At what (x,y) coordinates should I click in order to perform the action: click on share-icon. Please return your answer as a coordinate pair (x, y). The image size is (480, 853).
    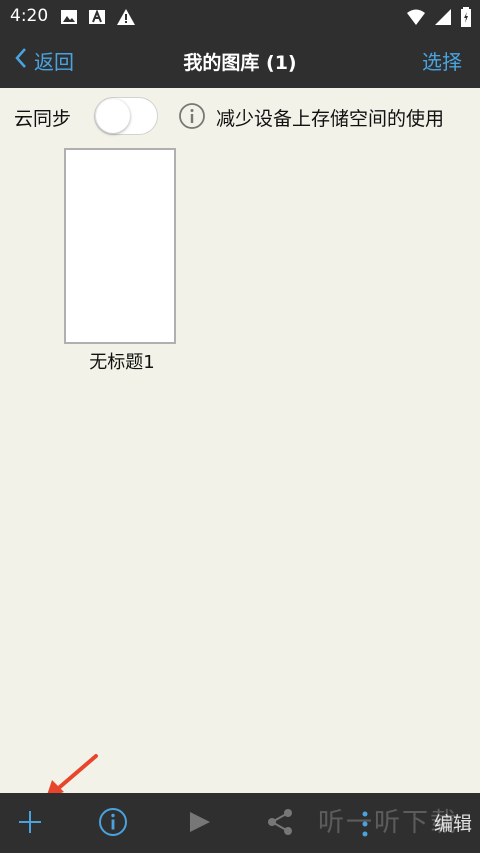
    Looking at the image, I should click on (280, 824).